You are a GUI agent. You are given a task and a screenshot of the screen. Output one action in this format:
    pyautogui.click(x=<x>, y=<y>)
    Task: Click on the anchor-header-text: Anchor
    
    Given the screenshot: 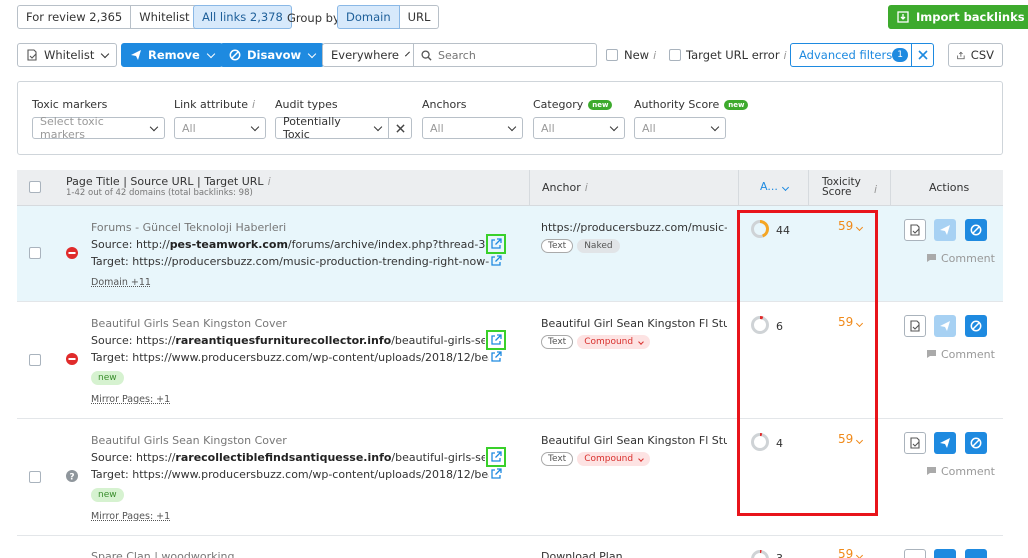 What is the action you would take?
    pyautogui.click(x=561, y=187)
    